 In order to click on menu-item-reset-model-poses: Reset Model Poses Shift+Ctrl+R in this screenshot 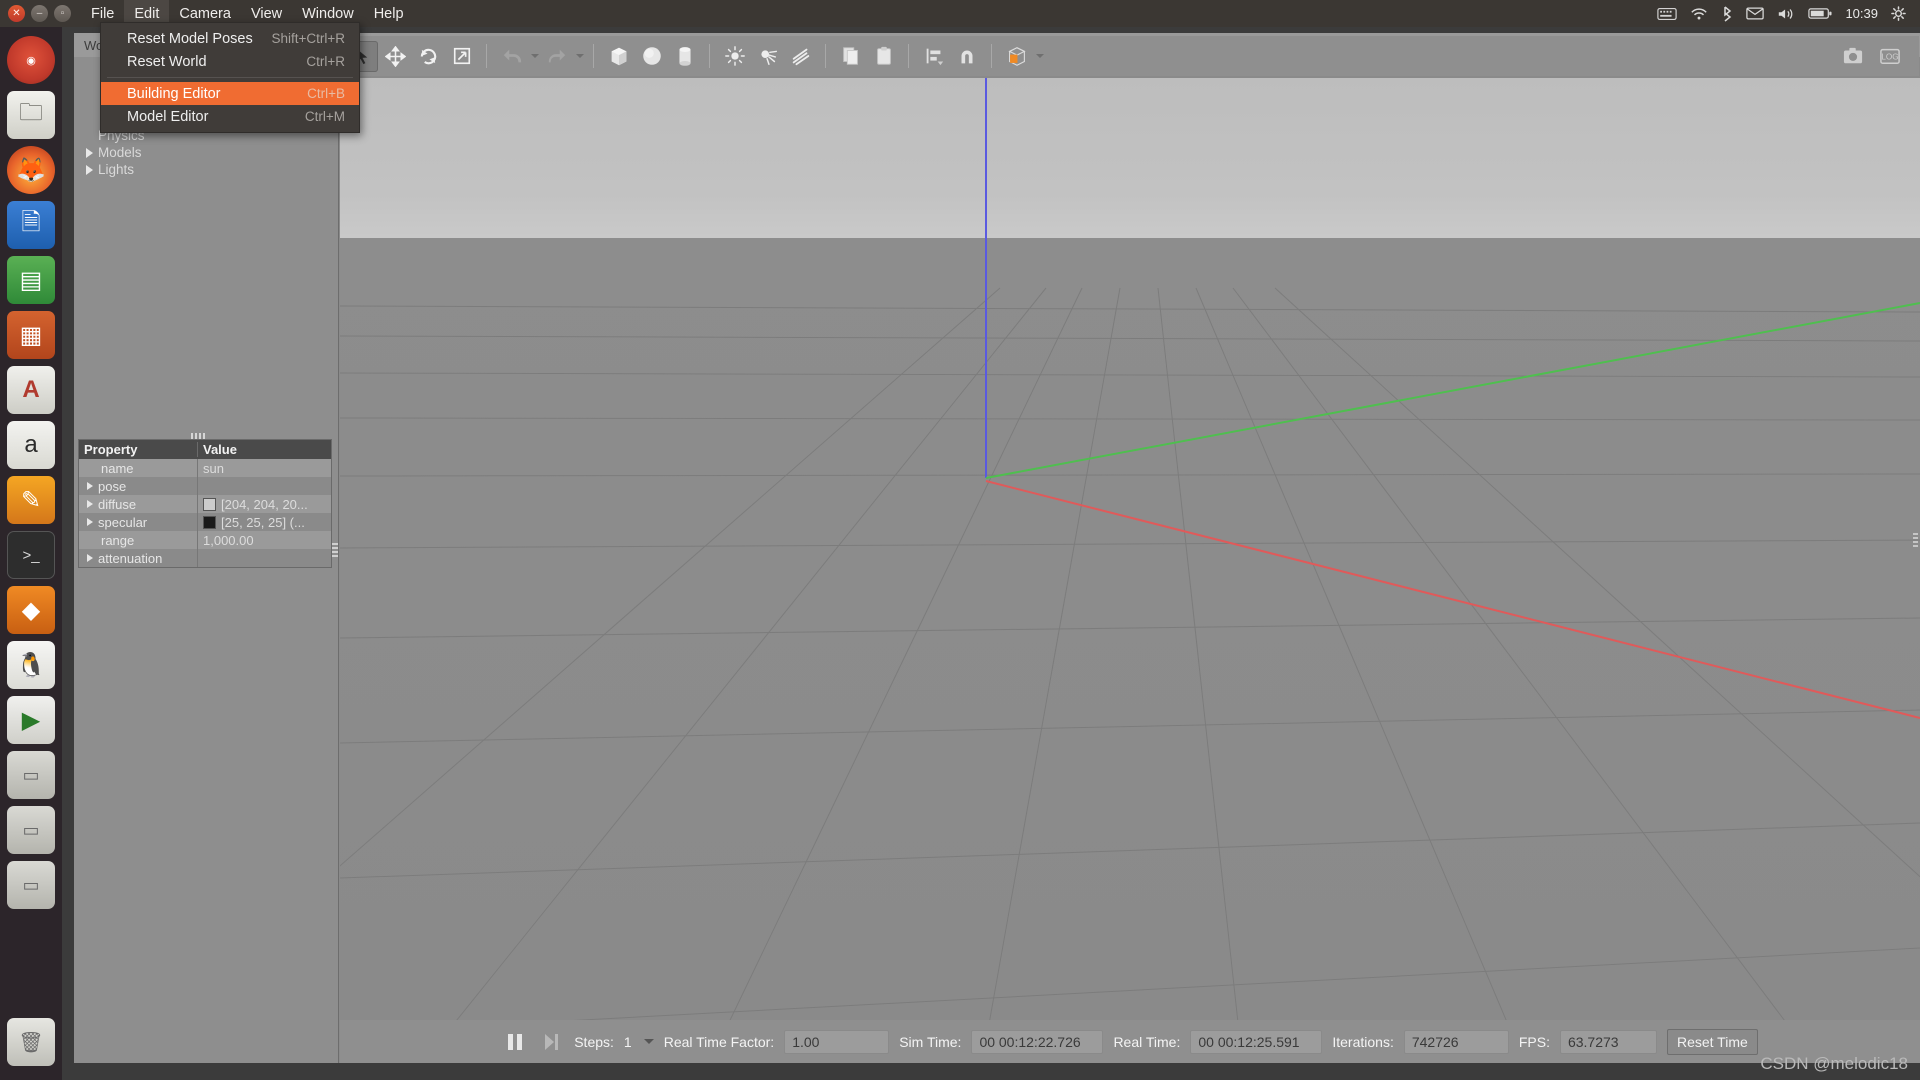, I will do `click(230, 38)`.